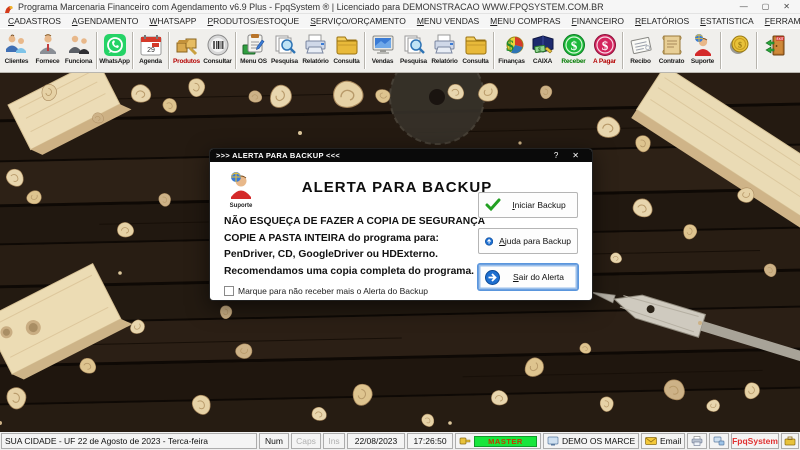 This screenshot has height=450, width=800. What do you see at coordinates (790, 441) in the screenshot?
I see `status-app-icon` at bounding box center [790, 441].